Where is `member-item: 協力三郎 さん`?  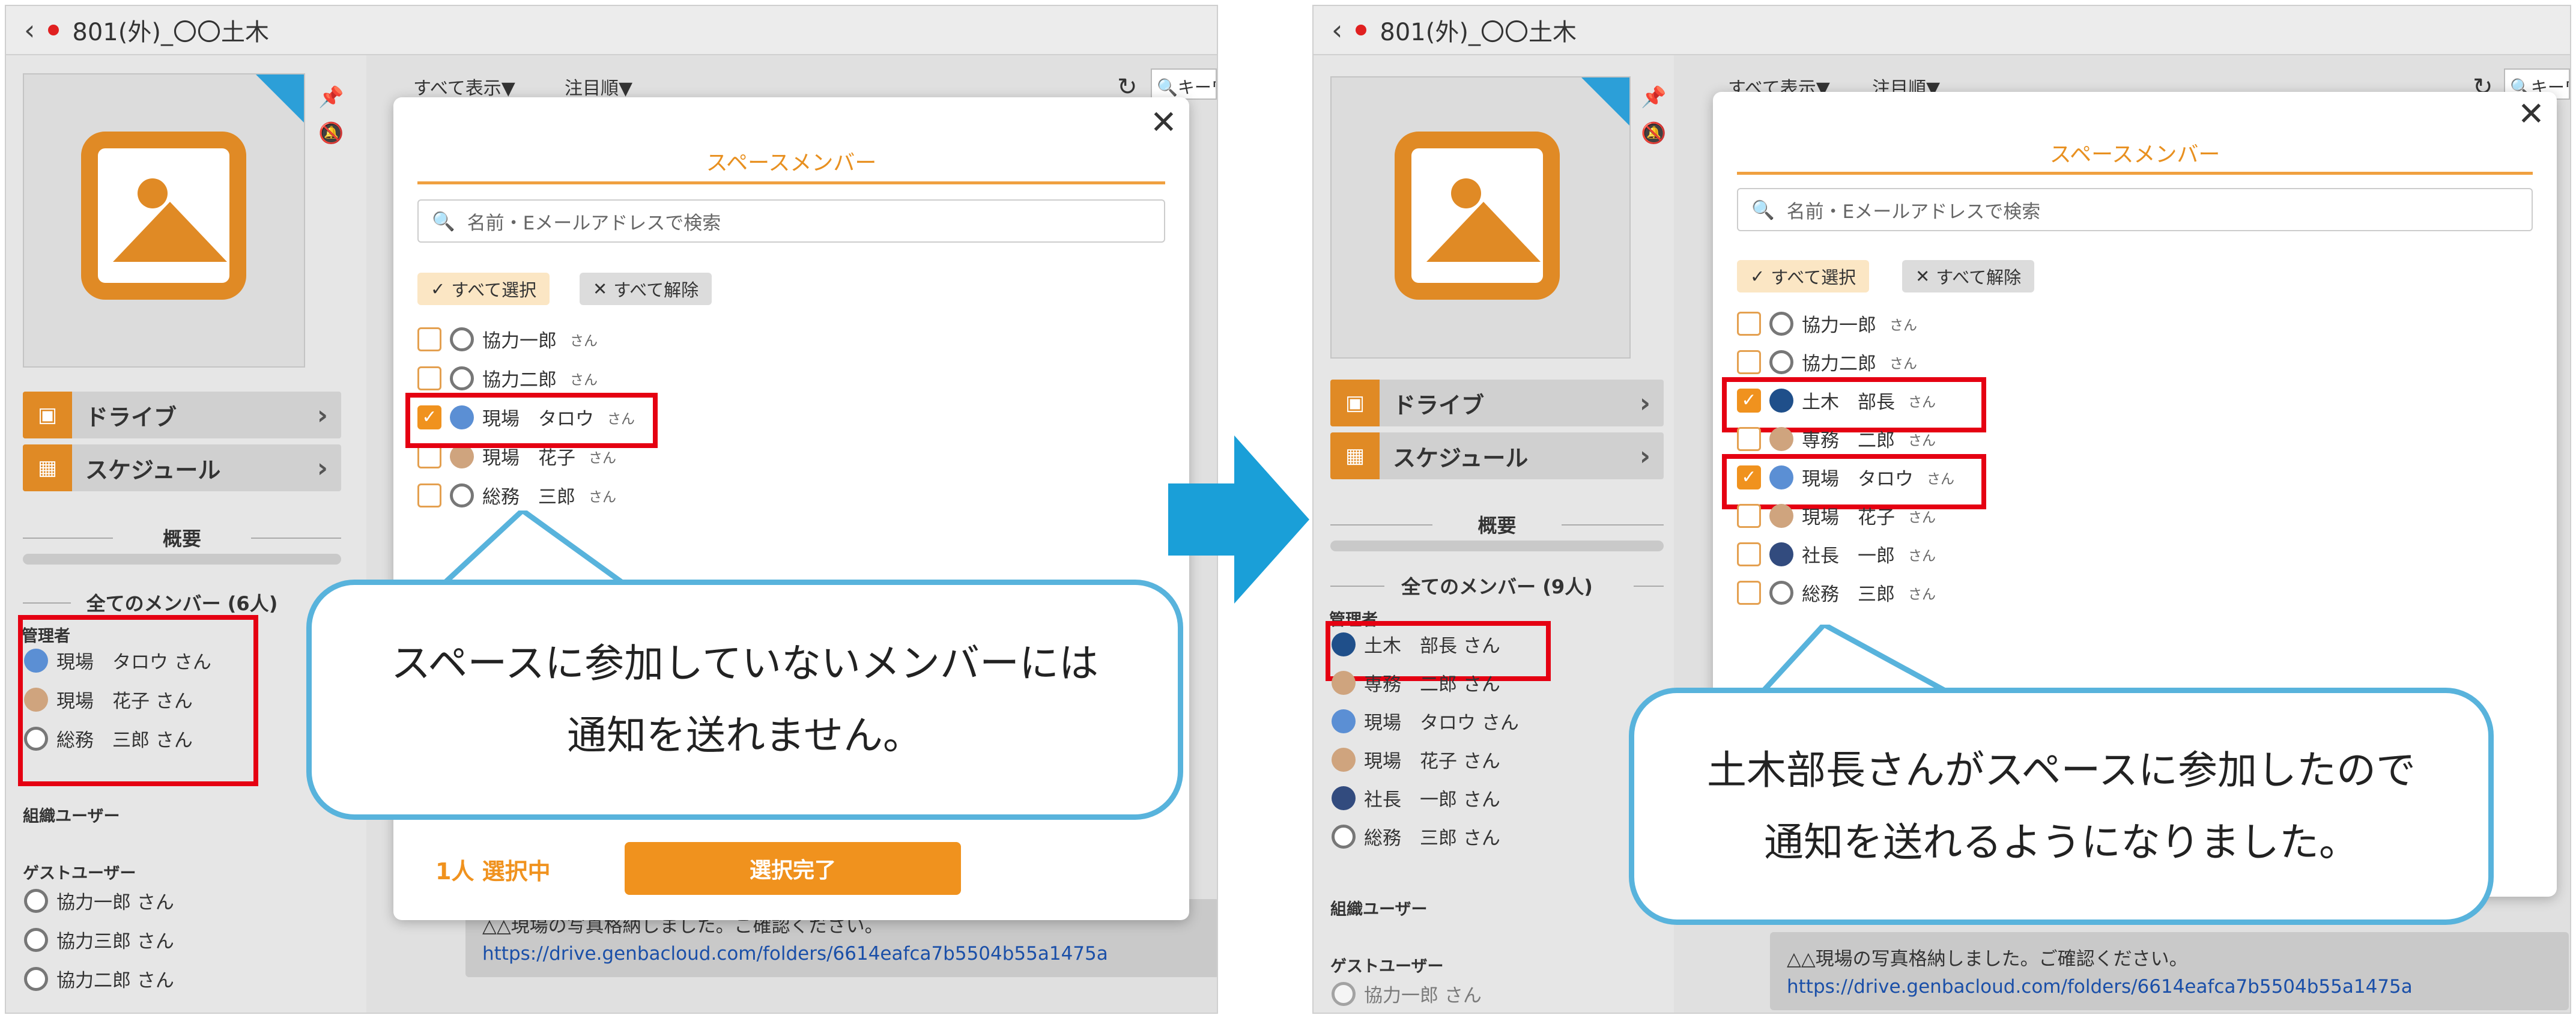 member-item: 協力三郎 さん is located at coordinates (99, 939).